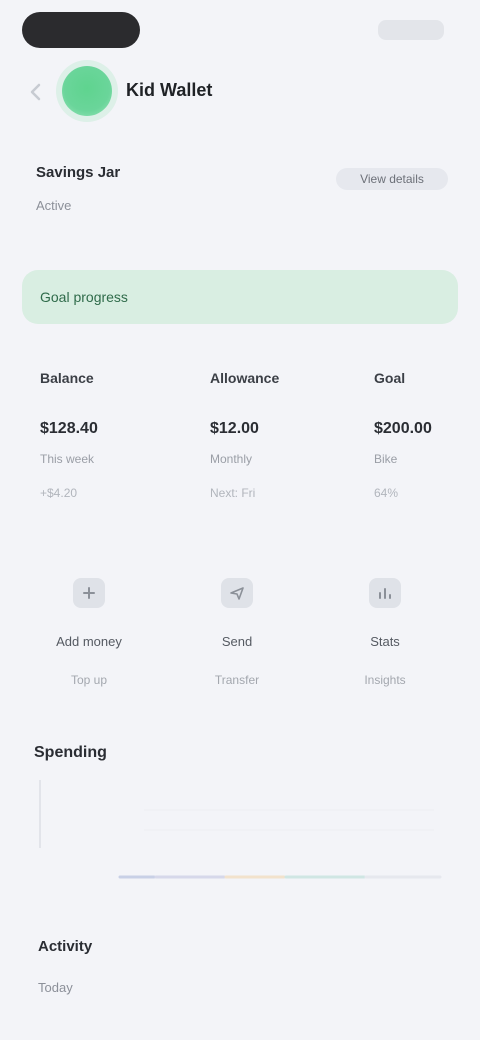  I want to click on quick-action-label: Stats, so click(385, 641).